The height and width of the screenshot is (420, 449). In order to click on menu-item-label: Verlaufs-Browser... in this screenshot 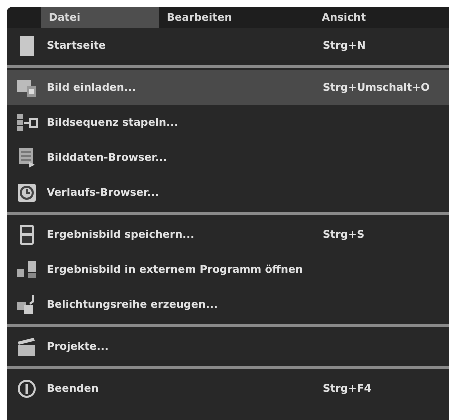, I will do `click(103, 192)`.